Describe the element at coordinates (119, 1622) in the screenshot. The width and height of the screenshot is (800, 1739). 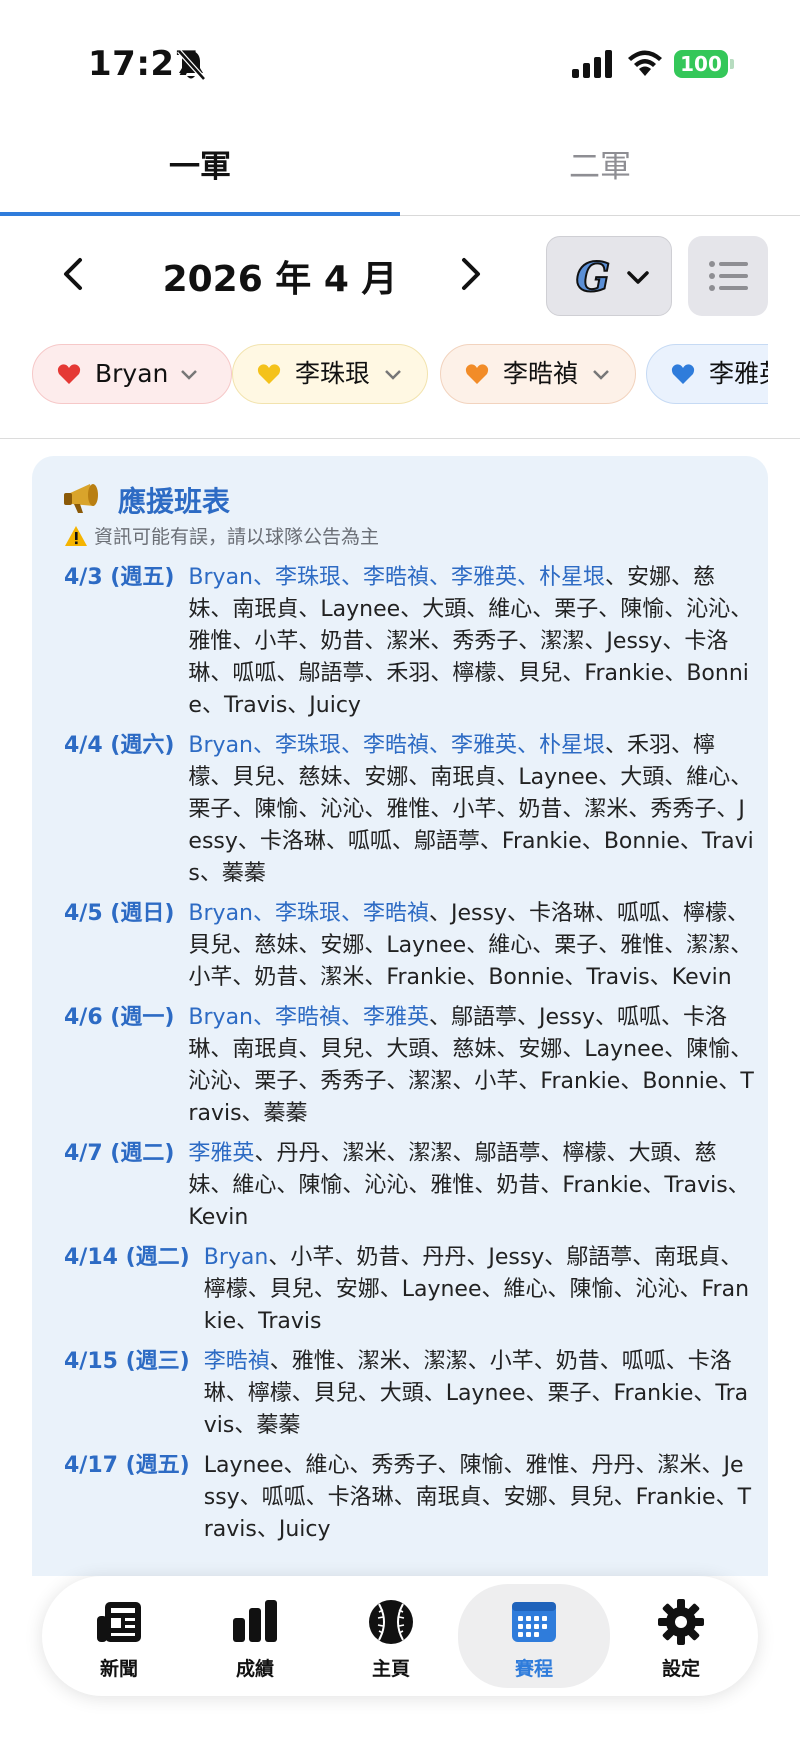
I see `newspaper-icon` at that location.